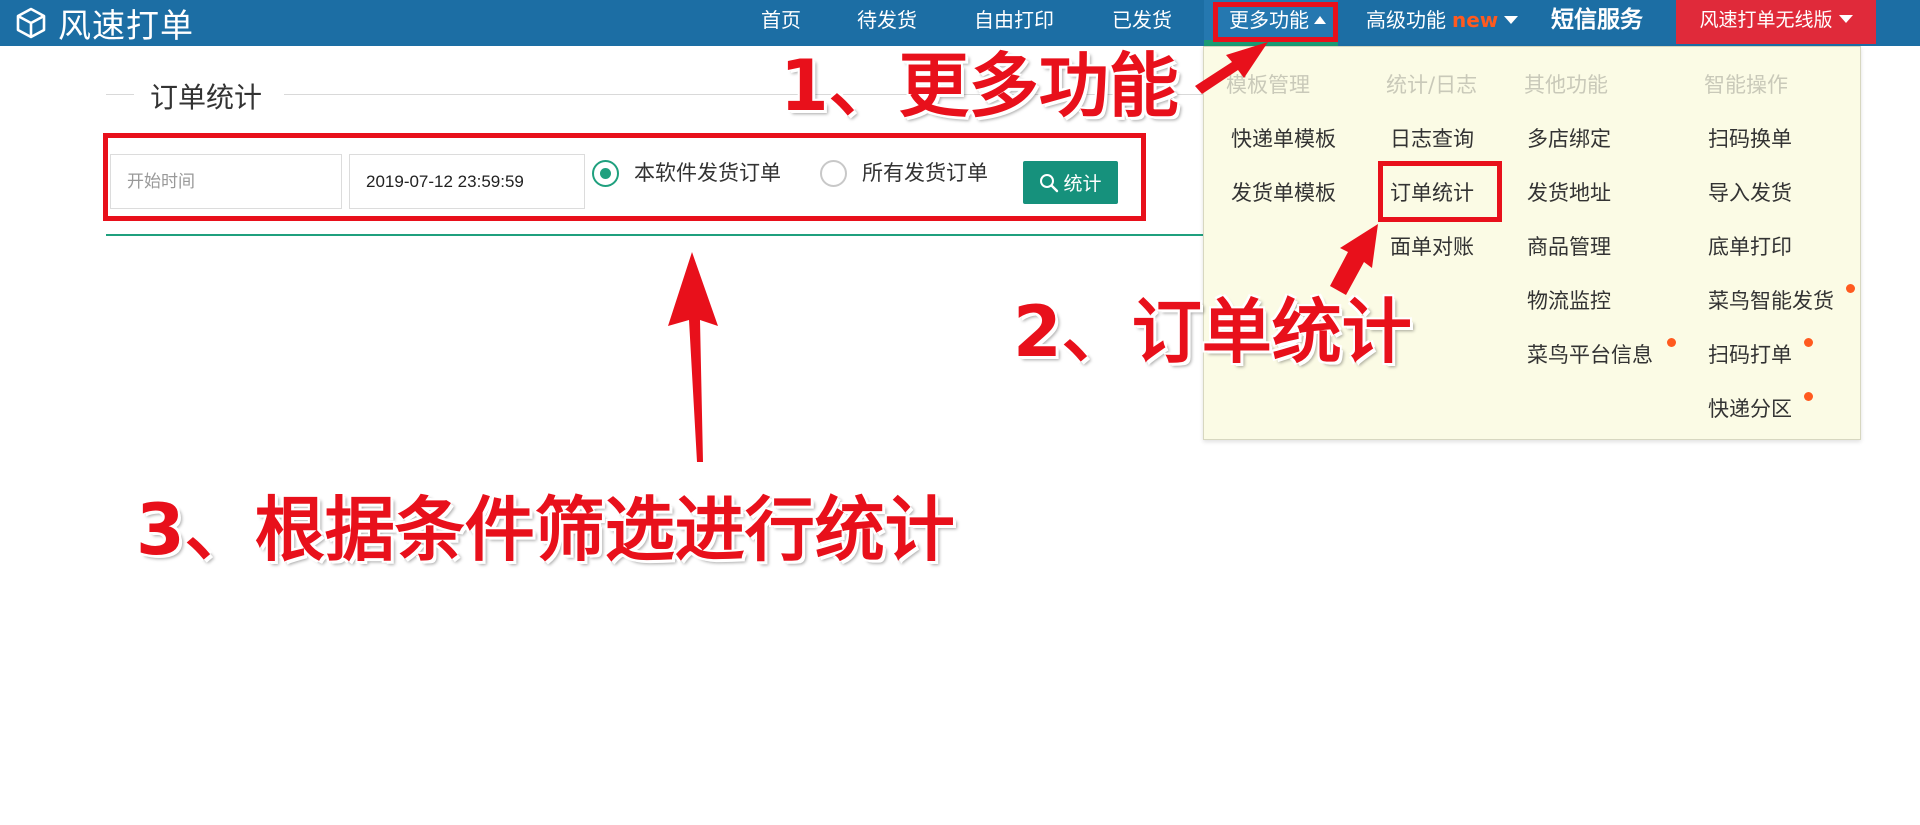  I want to click on menu-product-manage: 商品管理, so click(1569, 246).